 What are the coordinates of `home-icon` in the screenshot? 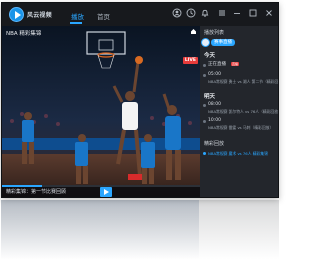 It's located at (193, 32).